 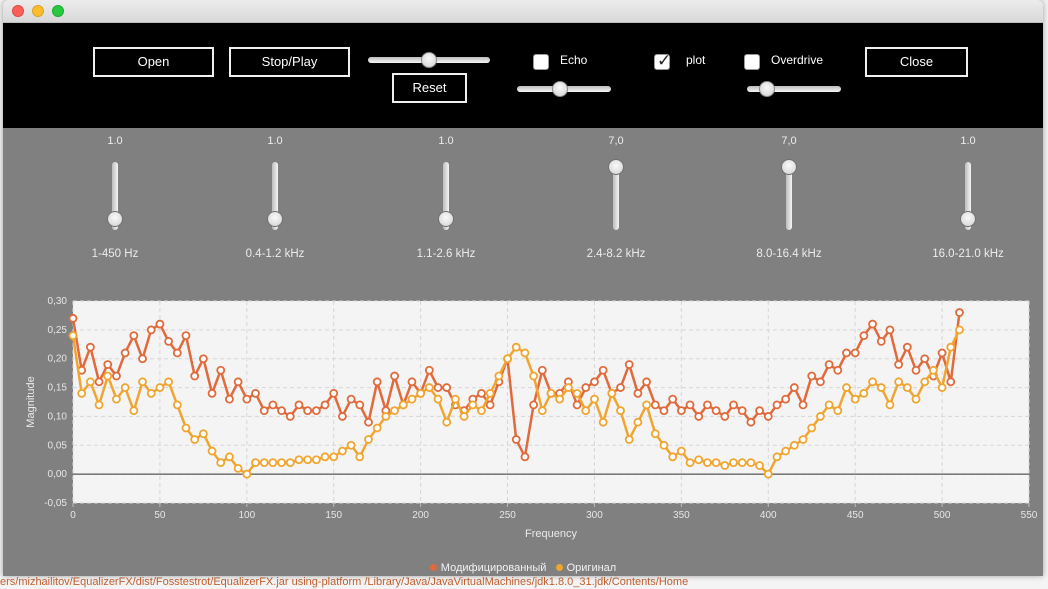 What do you see at coordinates (523, 11) in the screenshot?
I see `title-bar` at bounding box center [523, 11].